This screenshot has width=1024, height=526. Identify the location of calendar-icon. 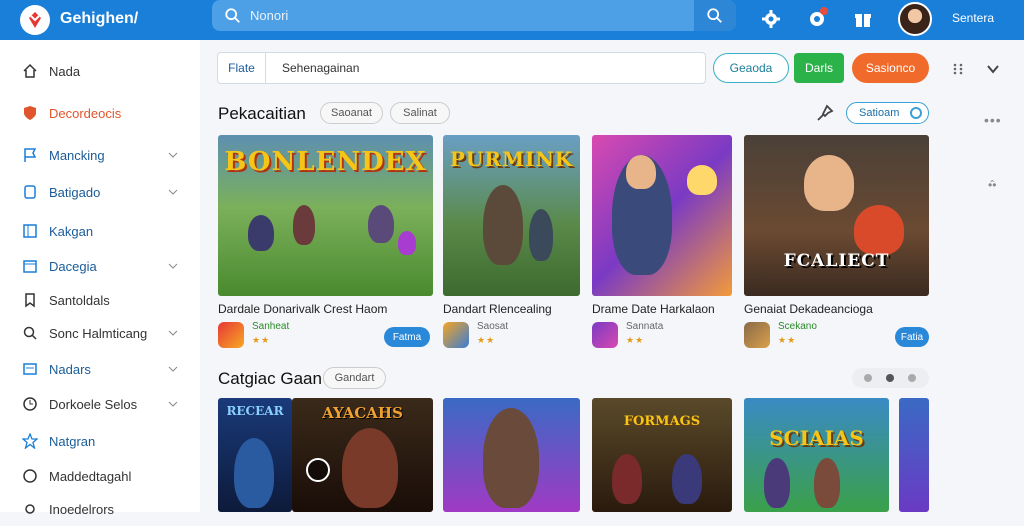
(30, 266).